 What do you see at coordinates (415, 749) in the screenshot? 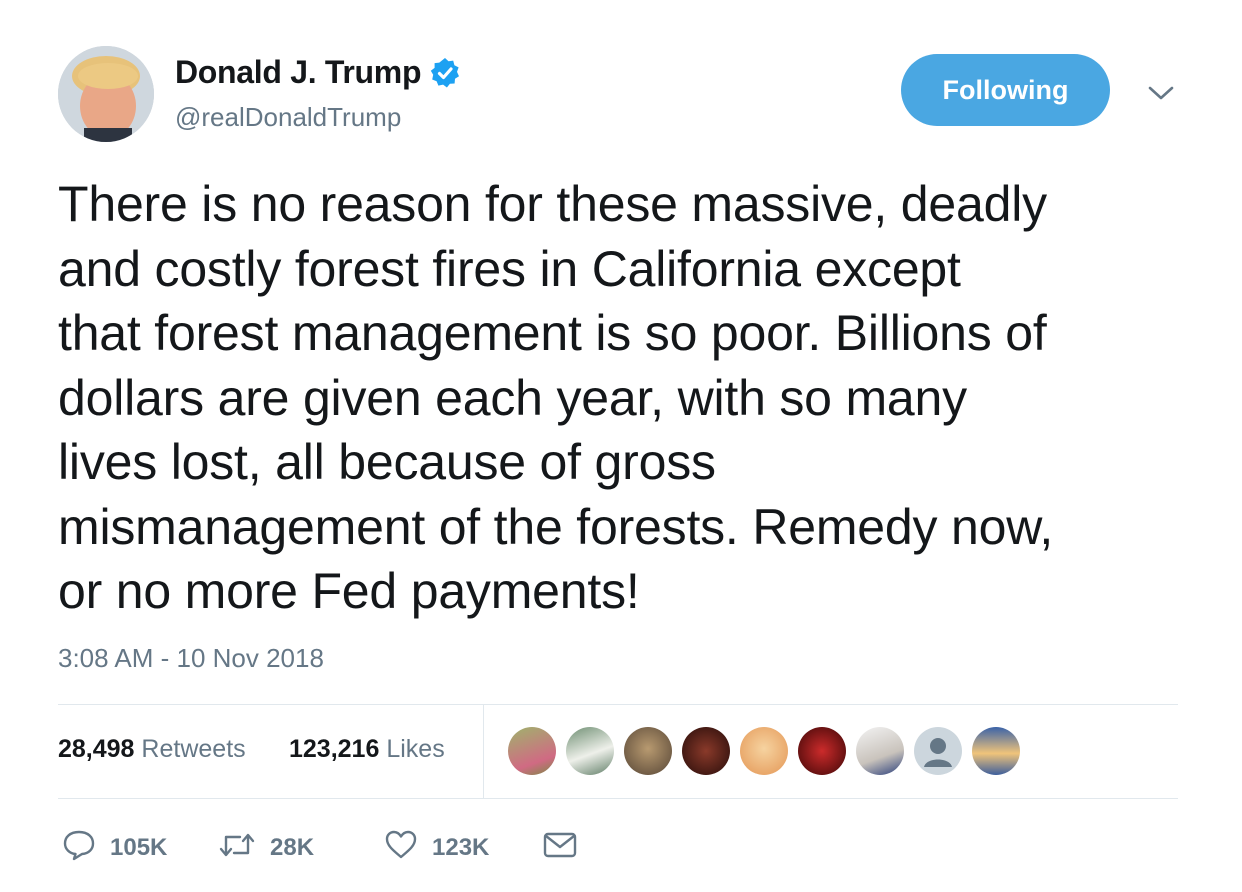
I see `likes-label: Likes` at bounding box center [415, 749].